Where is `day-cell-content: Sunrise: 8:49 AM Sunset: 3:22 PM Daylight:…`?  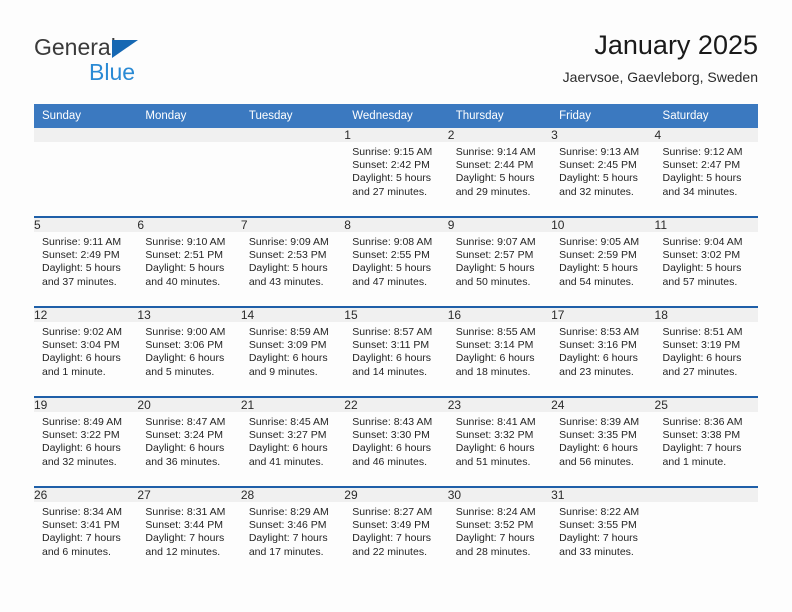 day-cell-content: Sunrise: 8:49 AM Sunset: 3:22 PM Daylight:… is located at coordinates (85, 449).